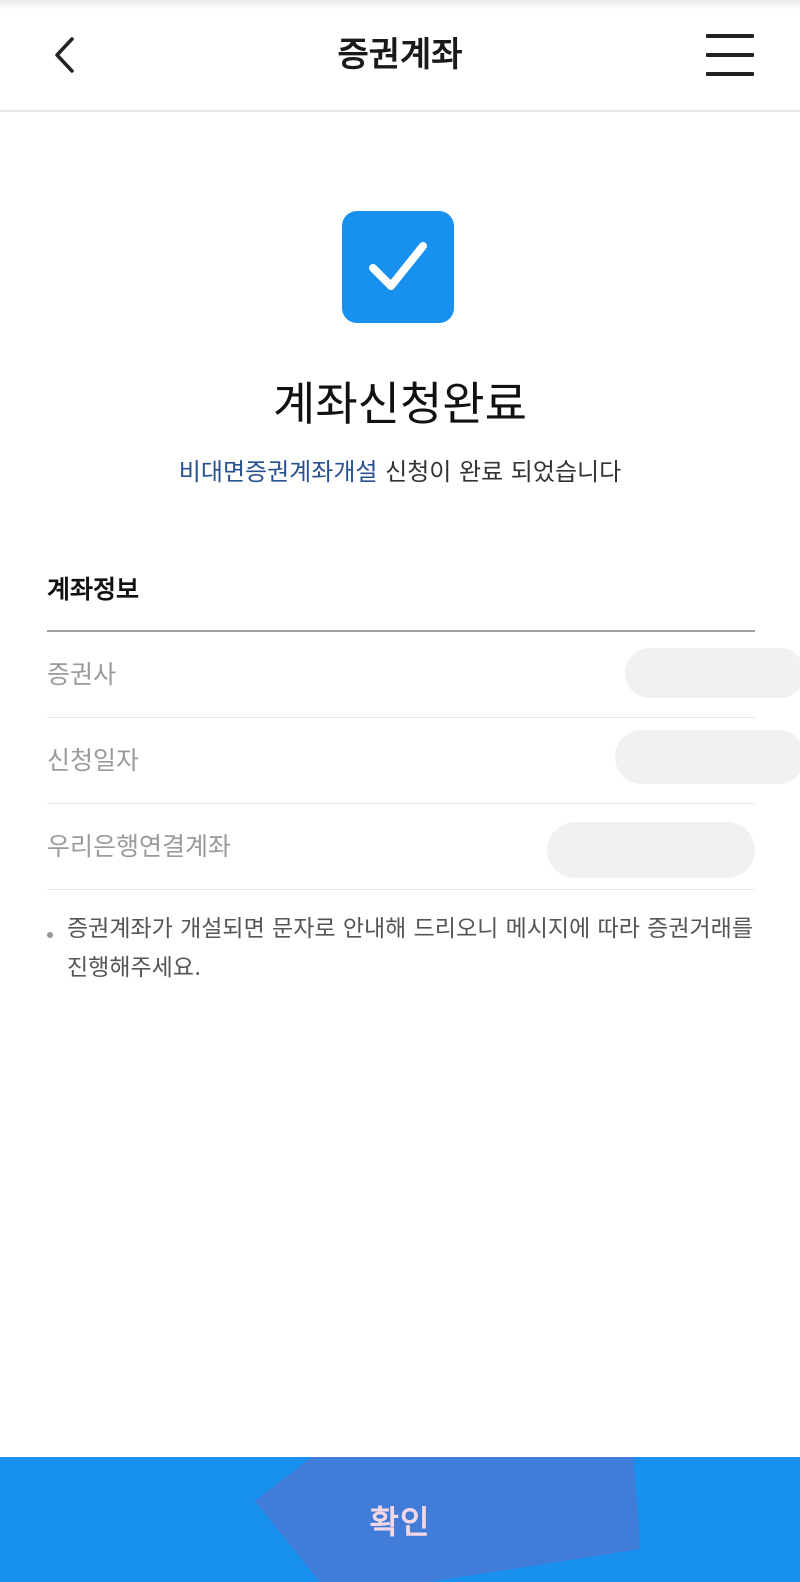  Describe the element at coordinates (423, 761) in the screenshot. I see `info-row-application-date: 신청일자` at that location.